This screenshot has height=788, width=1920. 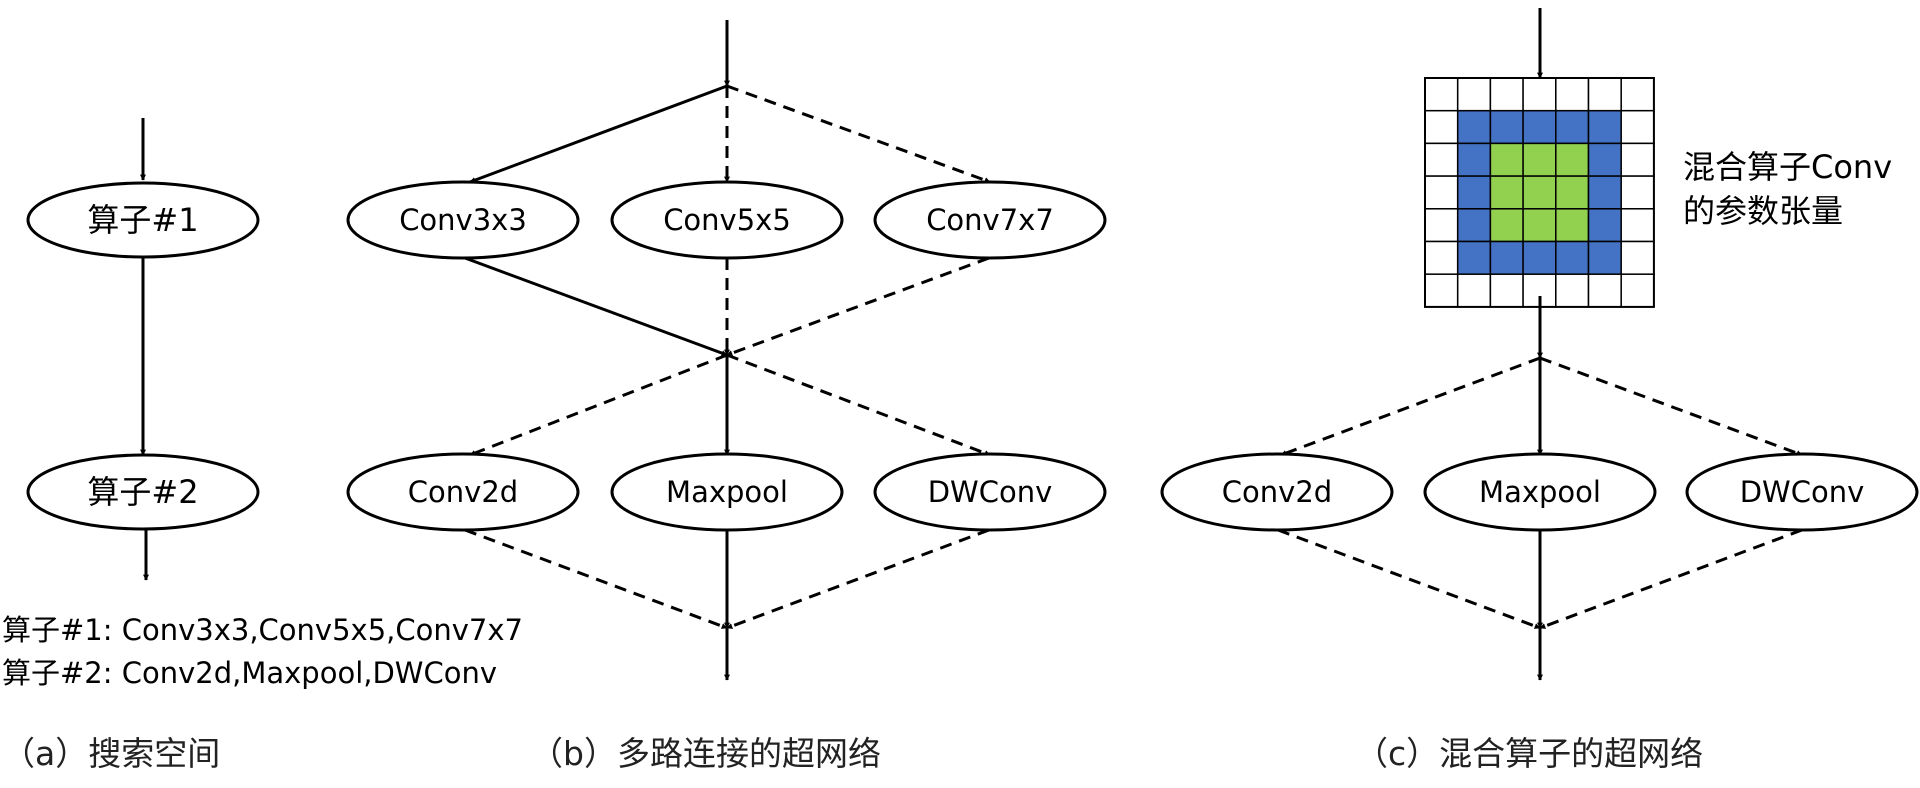 I want to click on panel-a-legend-line-2: 算子#2: Conv2d,Maxpool,DWConv, so click(x=249, y=673).